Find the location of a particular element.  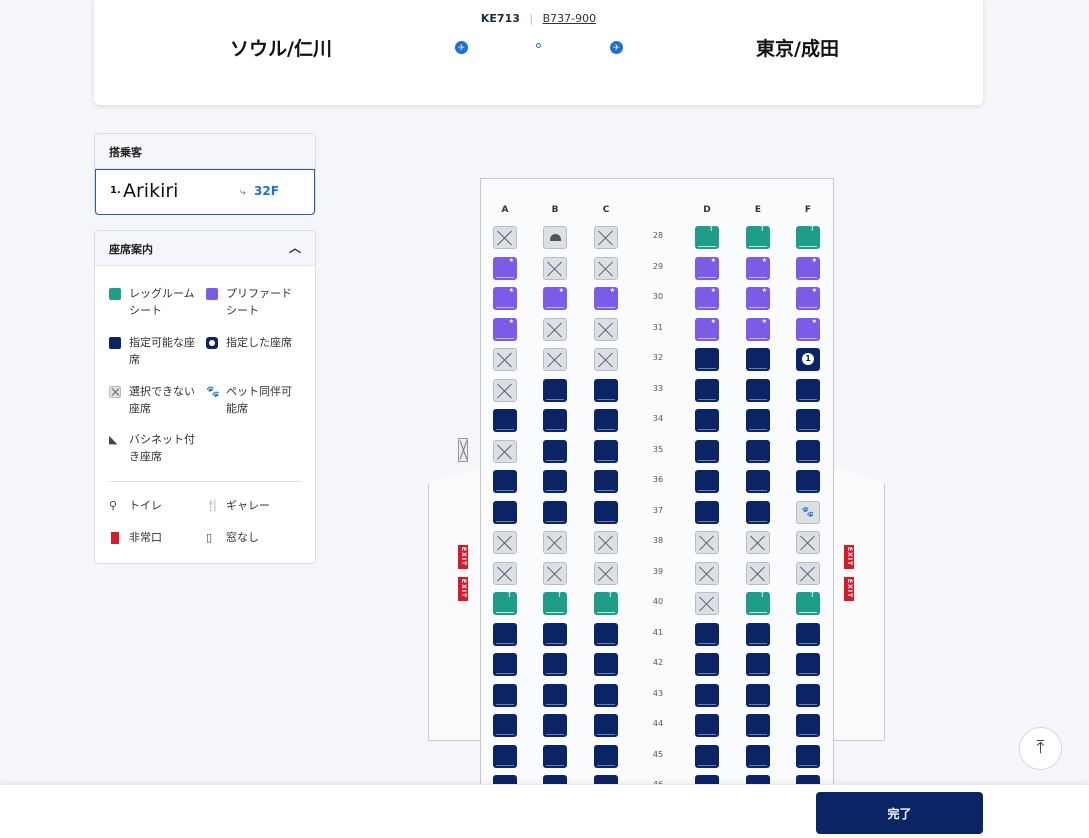

seat-35d is located at coordinates (707, 451).